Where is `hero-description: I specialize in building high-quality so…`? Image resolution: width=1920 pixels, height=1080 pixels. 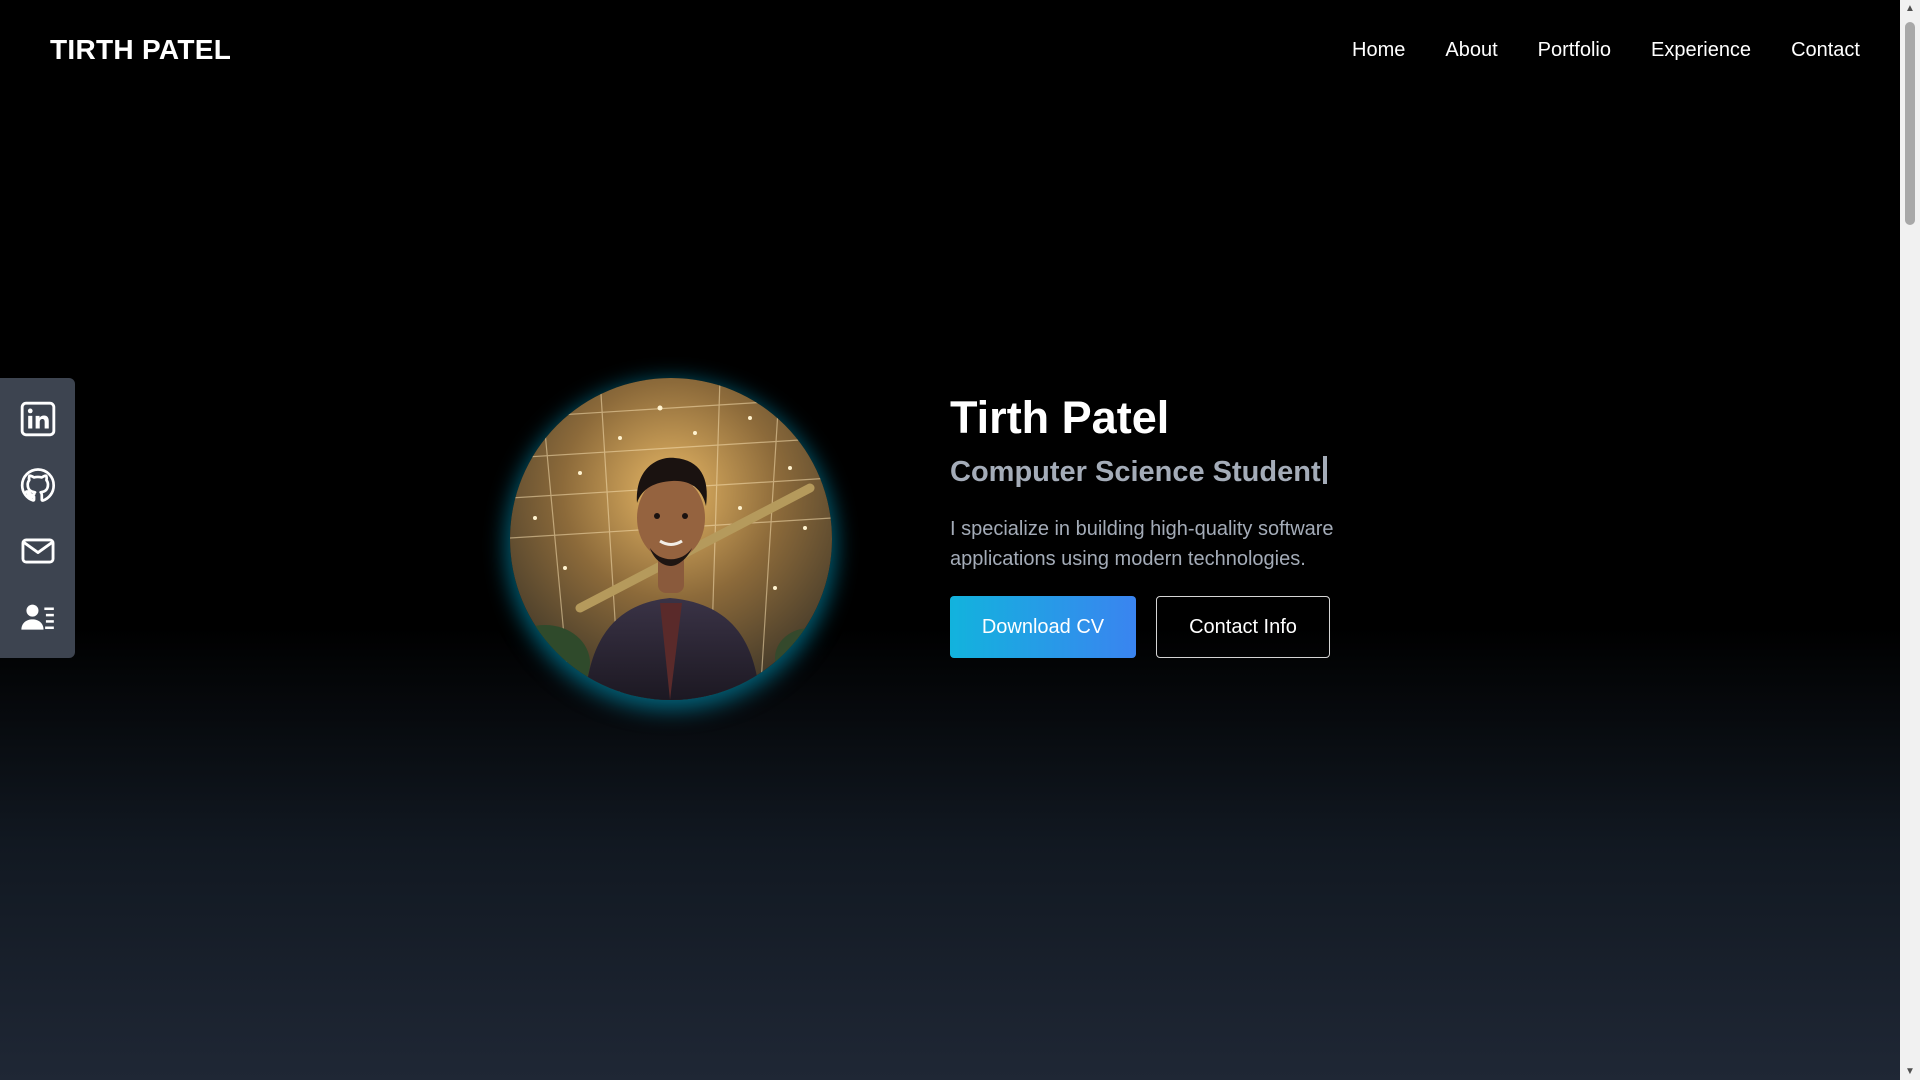 hero-description: I specialize in building high-quality so… is located at coordinates (1142, 544).